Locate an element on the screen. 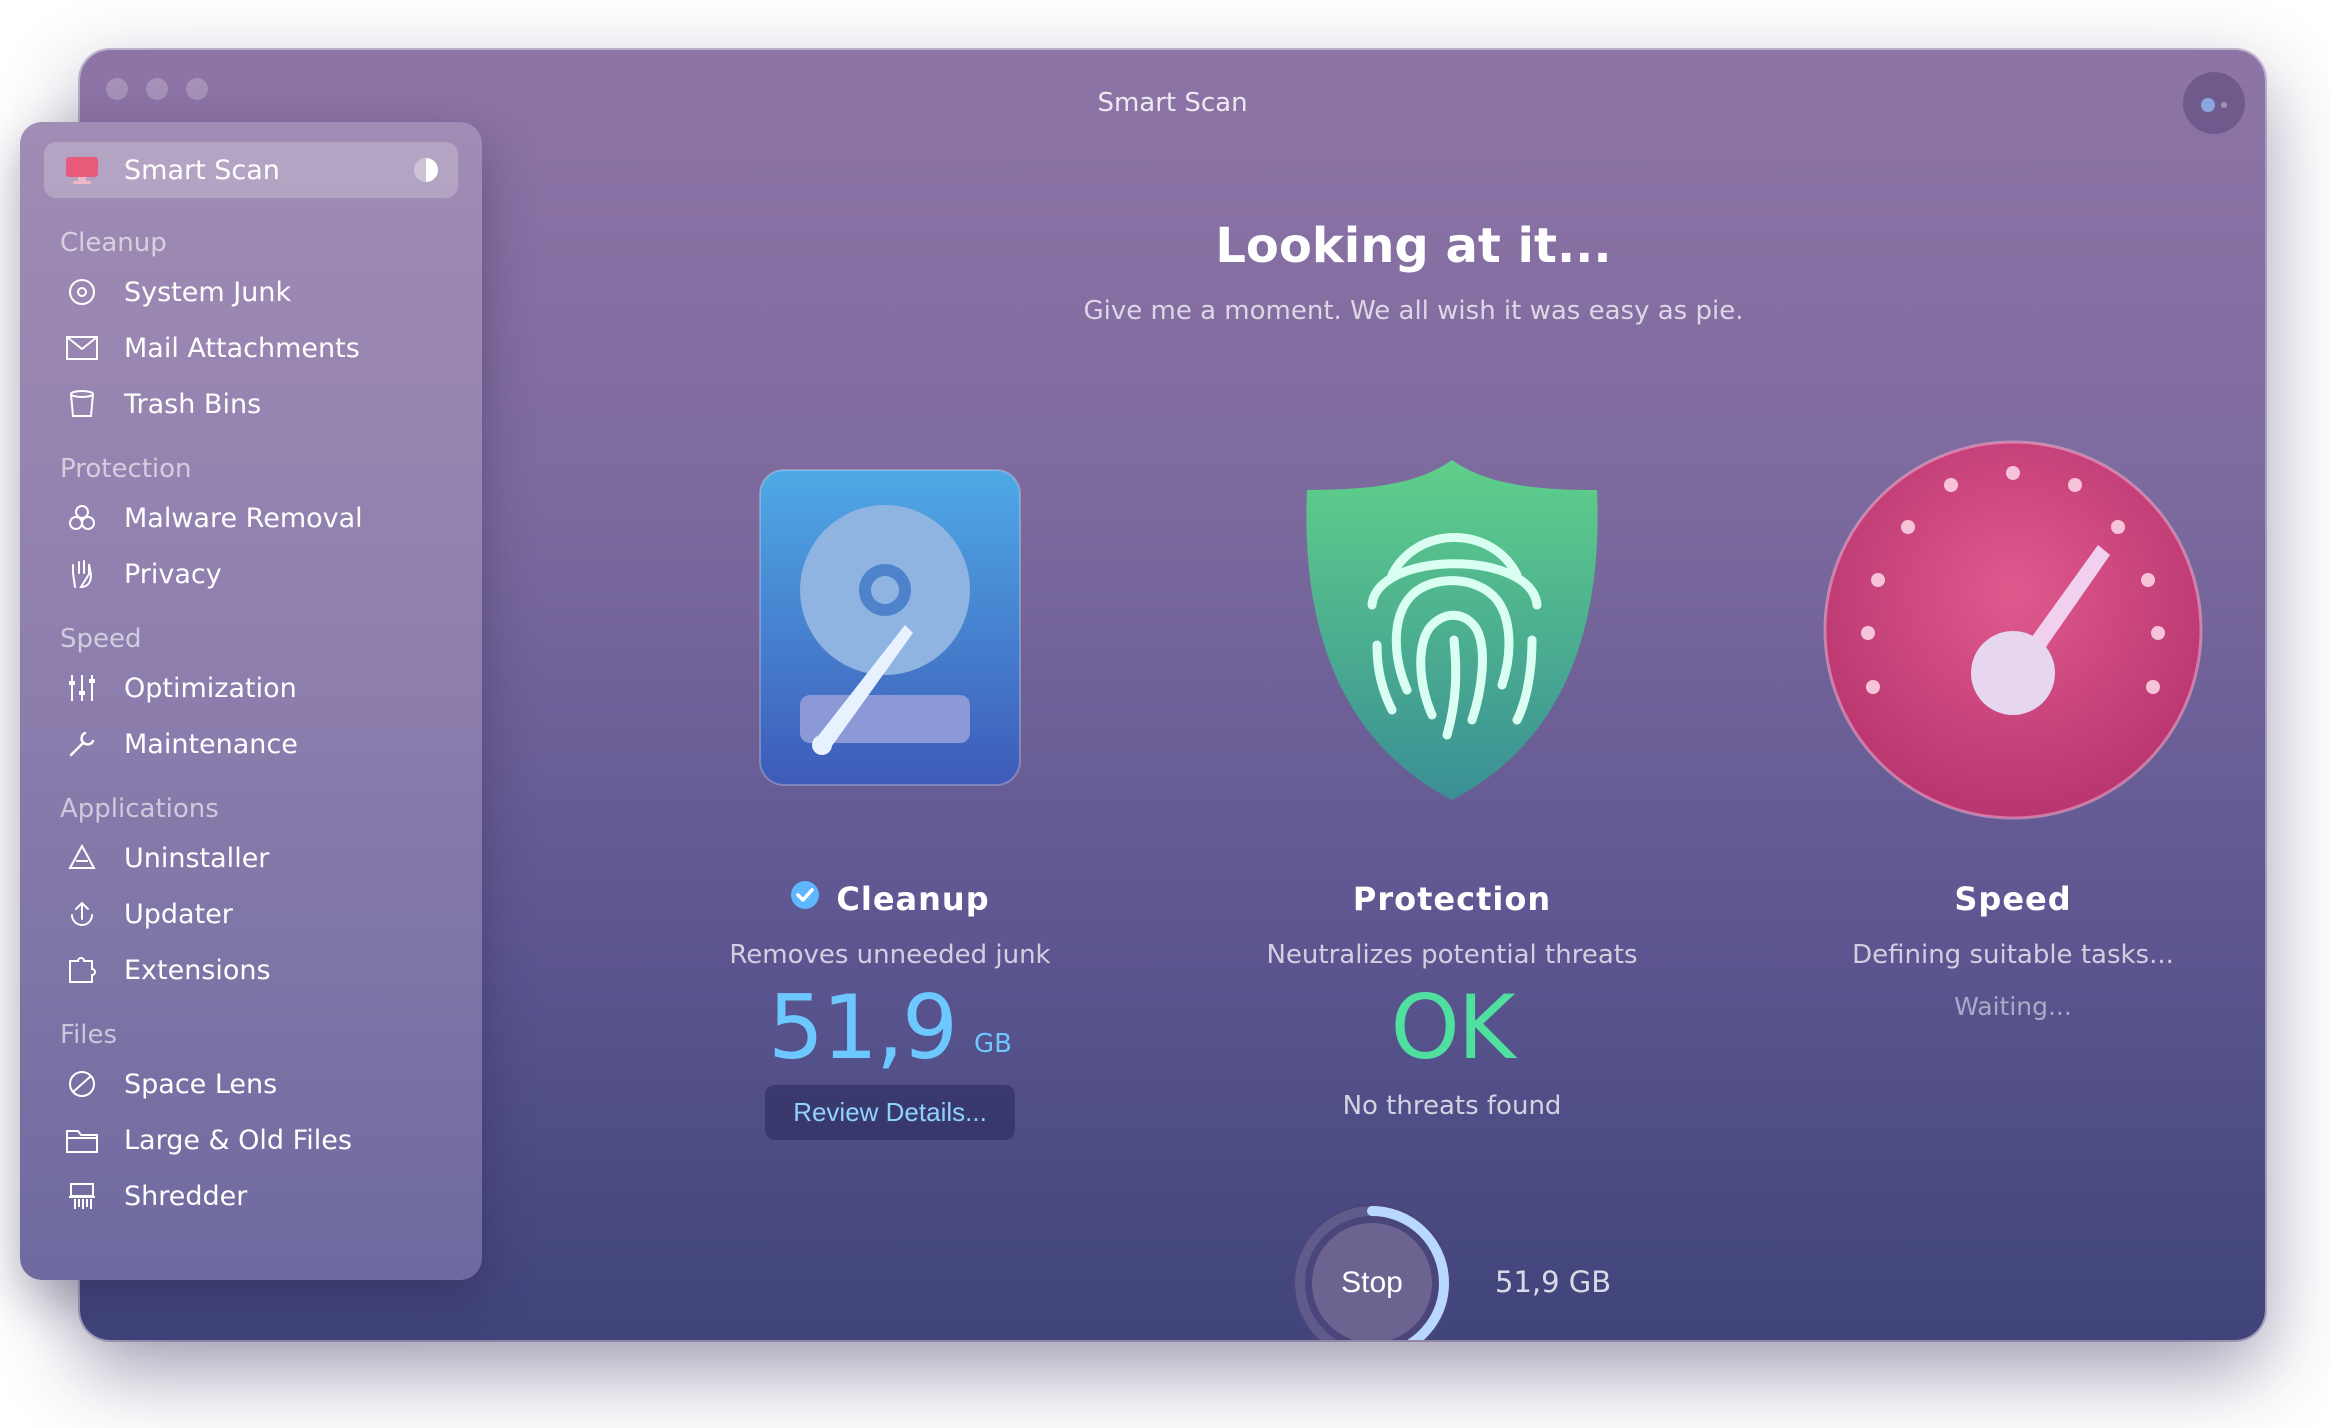 This screenshot has height=1428, width=2330. sidebar-item-malware-removal: Malware Removal is located at coordinates (251, 518).